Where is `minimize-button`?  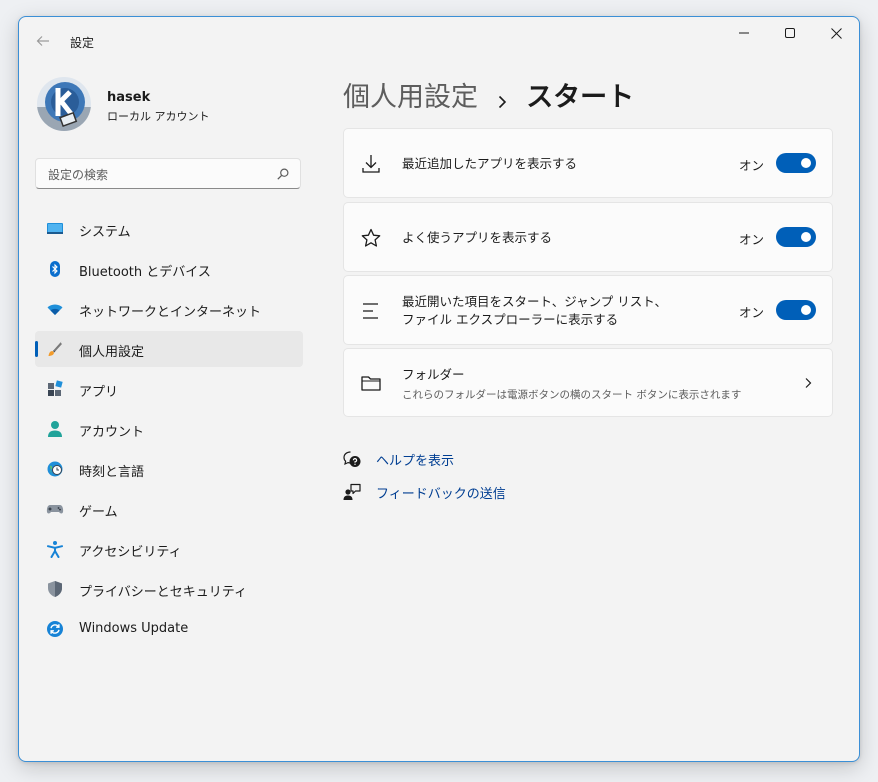 minimize-button is located at coordinates (744, 33).